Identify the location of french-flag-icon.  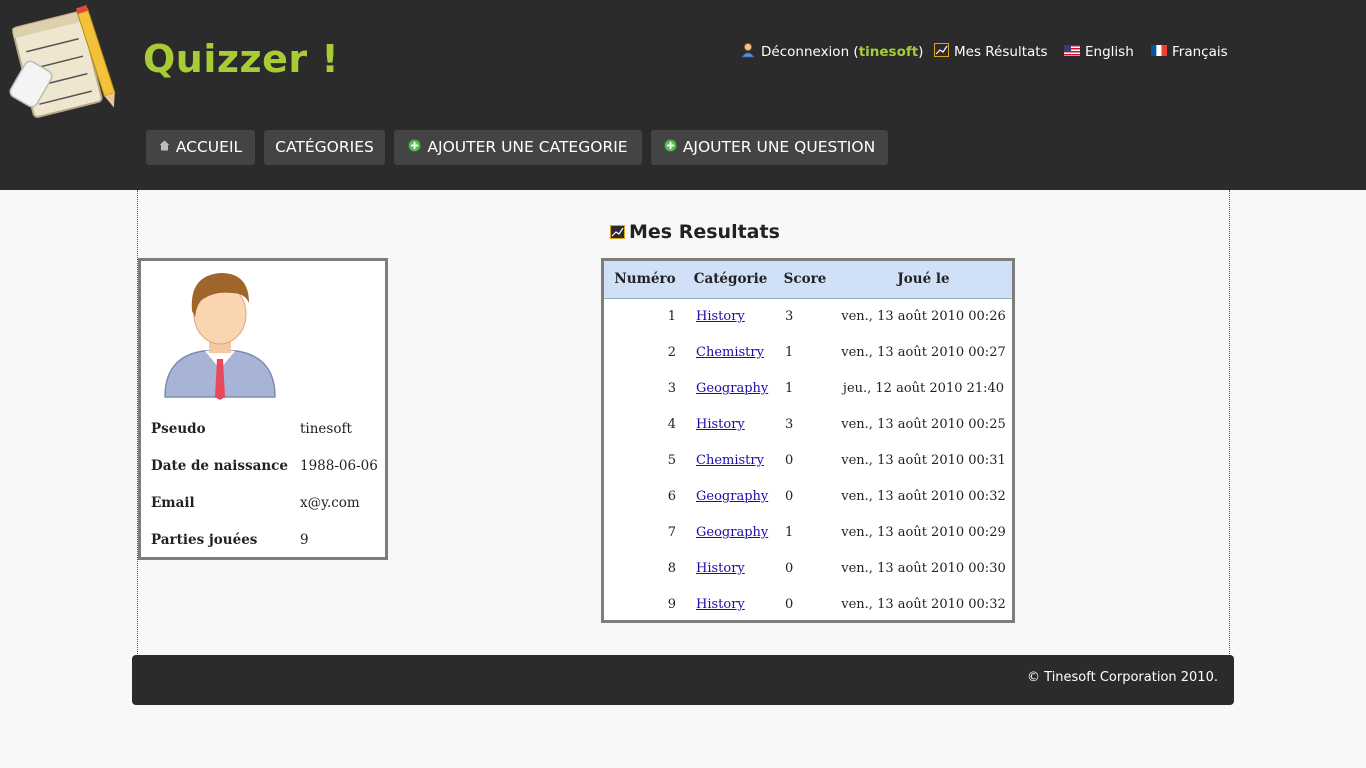
(1159, 50).